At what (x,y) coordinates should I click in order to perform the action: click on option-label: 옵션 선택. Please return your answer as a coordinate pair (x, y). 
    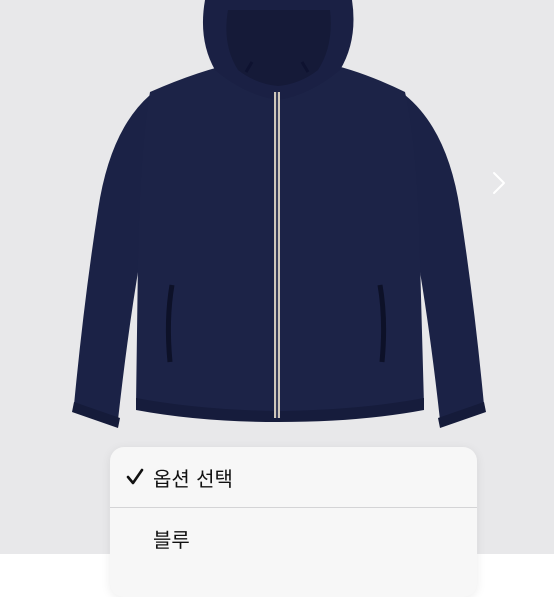
    Looking at the image, I should click on (193, 478).